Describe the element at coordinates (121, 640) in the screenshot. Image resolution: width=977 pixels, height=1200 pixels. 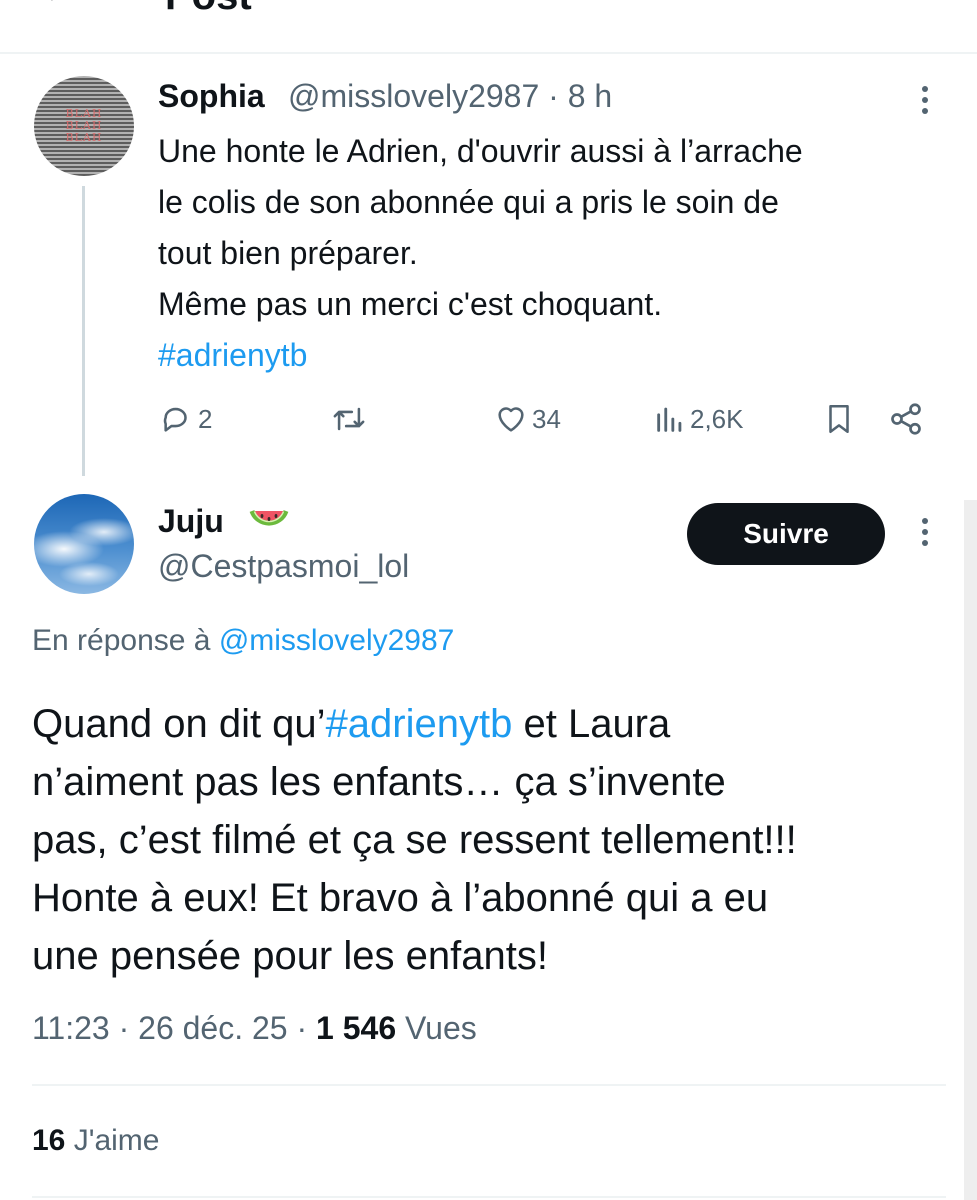
I see `reply-prefix: En réponse à` at that location.